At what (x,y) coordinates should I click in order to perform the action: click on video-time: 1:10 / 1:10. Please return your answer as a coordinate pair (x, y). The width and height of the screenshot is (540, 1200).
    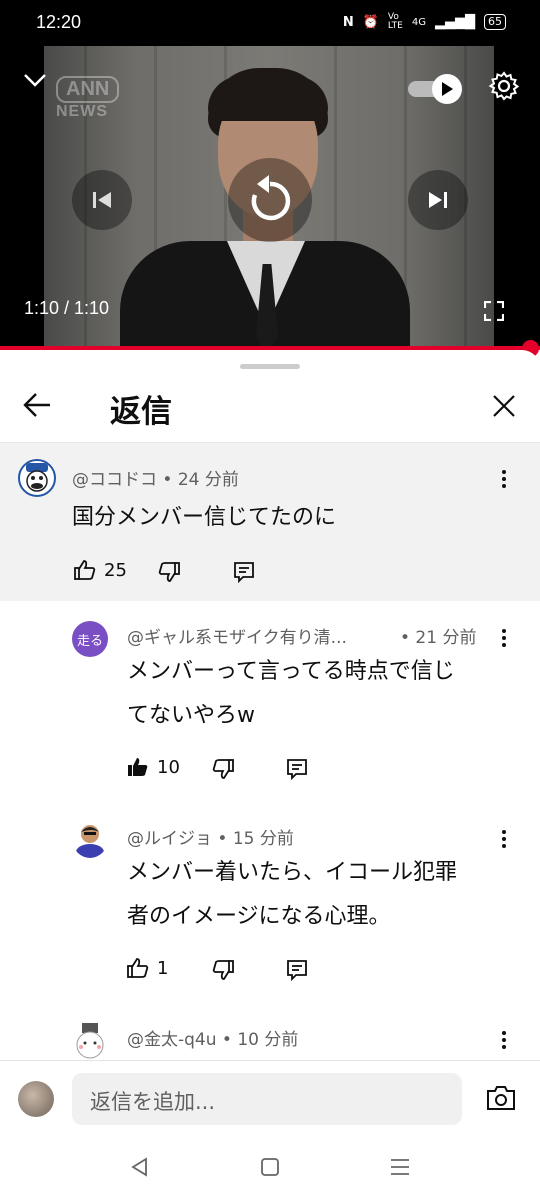
    Looking at the image, I should click on (67, 308).